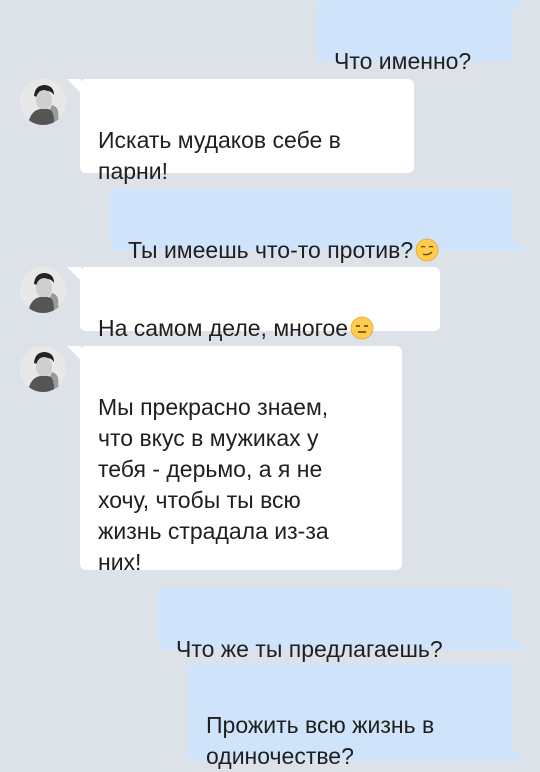 This screenshot has width=540, height=772. What do you see at coordinates (427, 250) in the screenshot?
I see `smirk-emoji` at bounding box center [427, 250].